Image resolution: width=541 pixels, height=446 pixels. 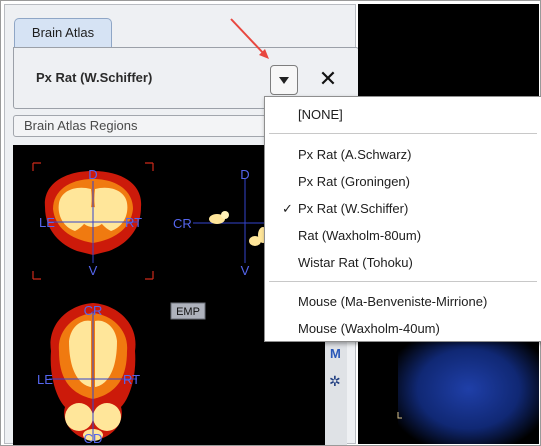 What do you see at coordinates (148, 126) in the screenshot?
I see `brain-atlas-regions-field: Brain Atlas Regions` at bounding box center [148, 126].